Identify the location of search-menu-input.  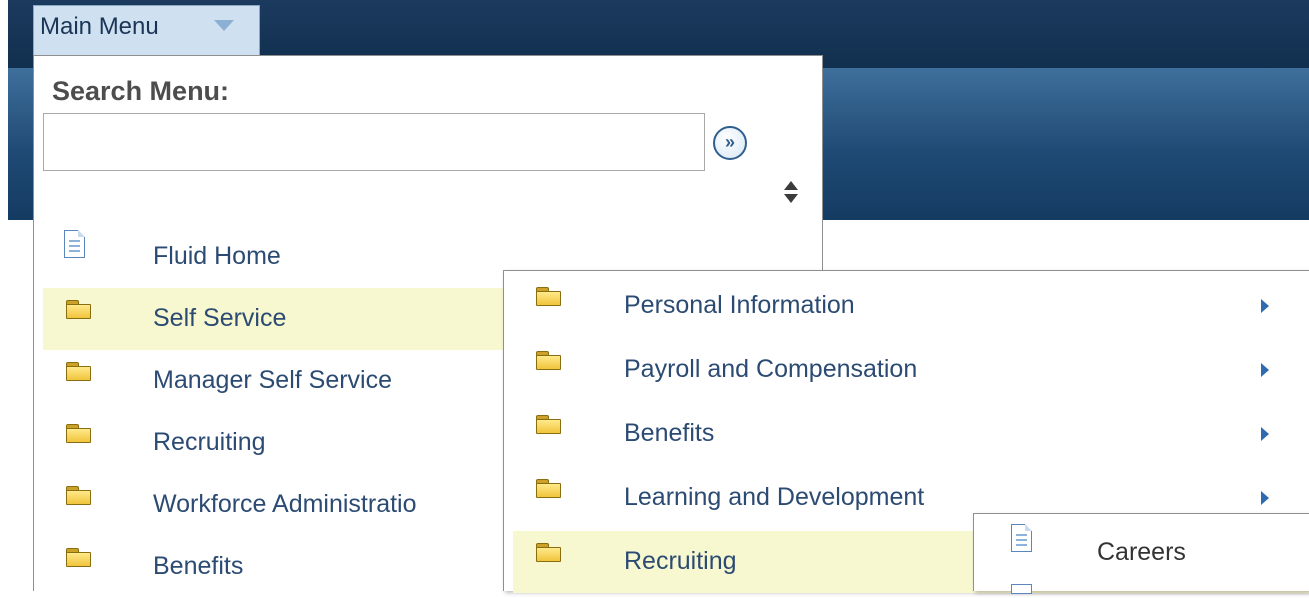
(374, 142).